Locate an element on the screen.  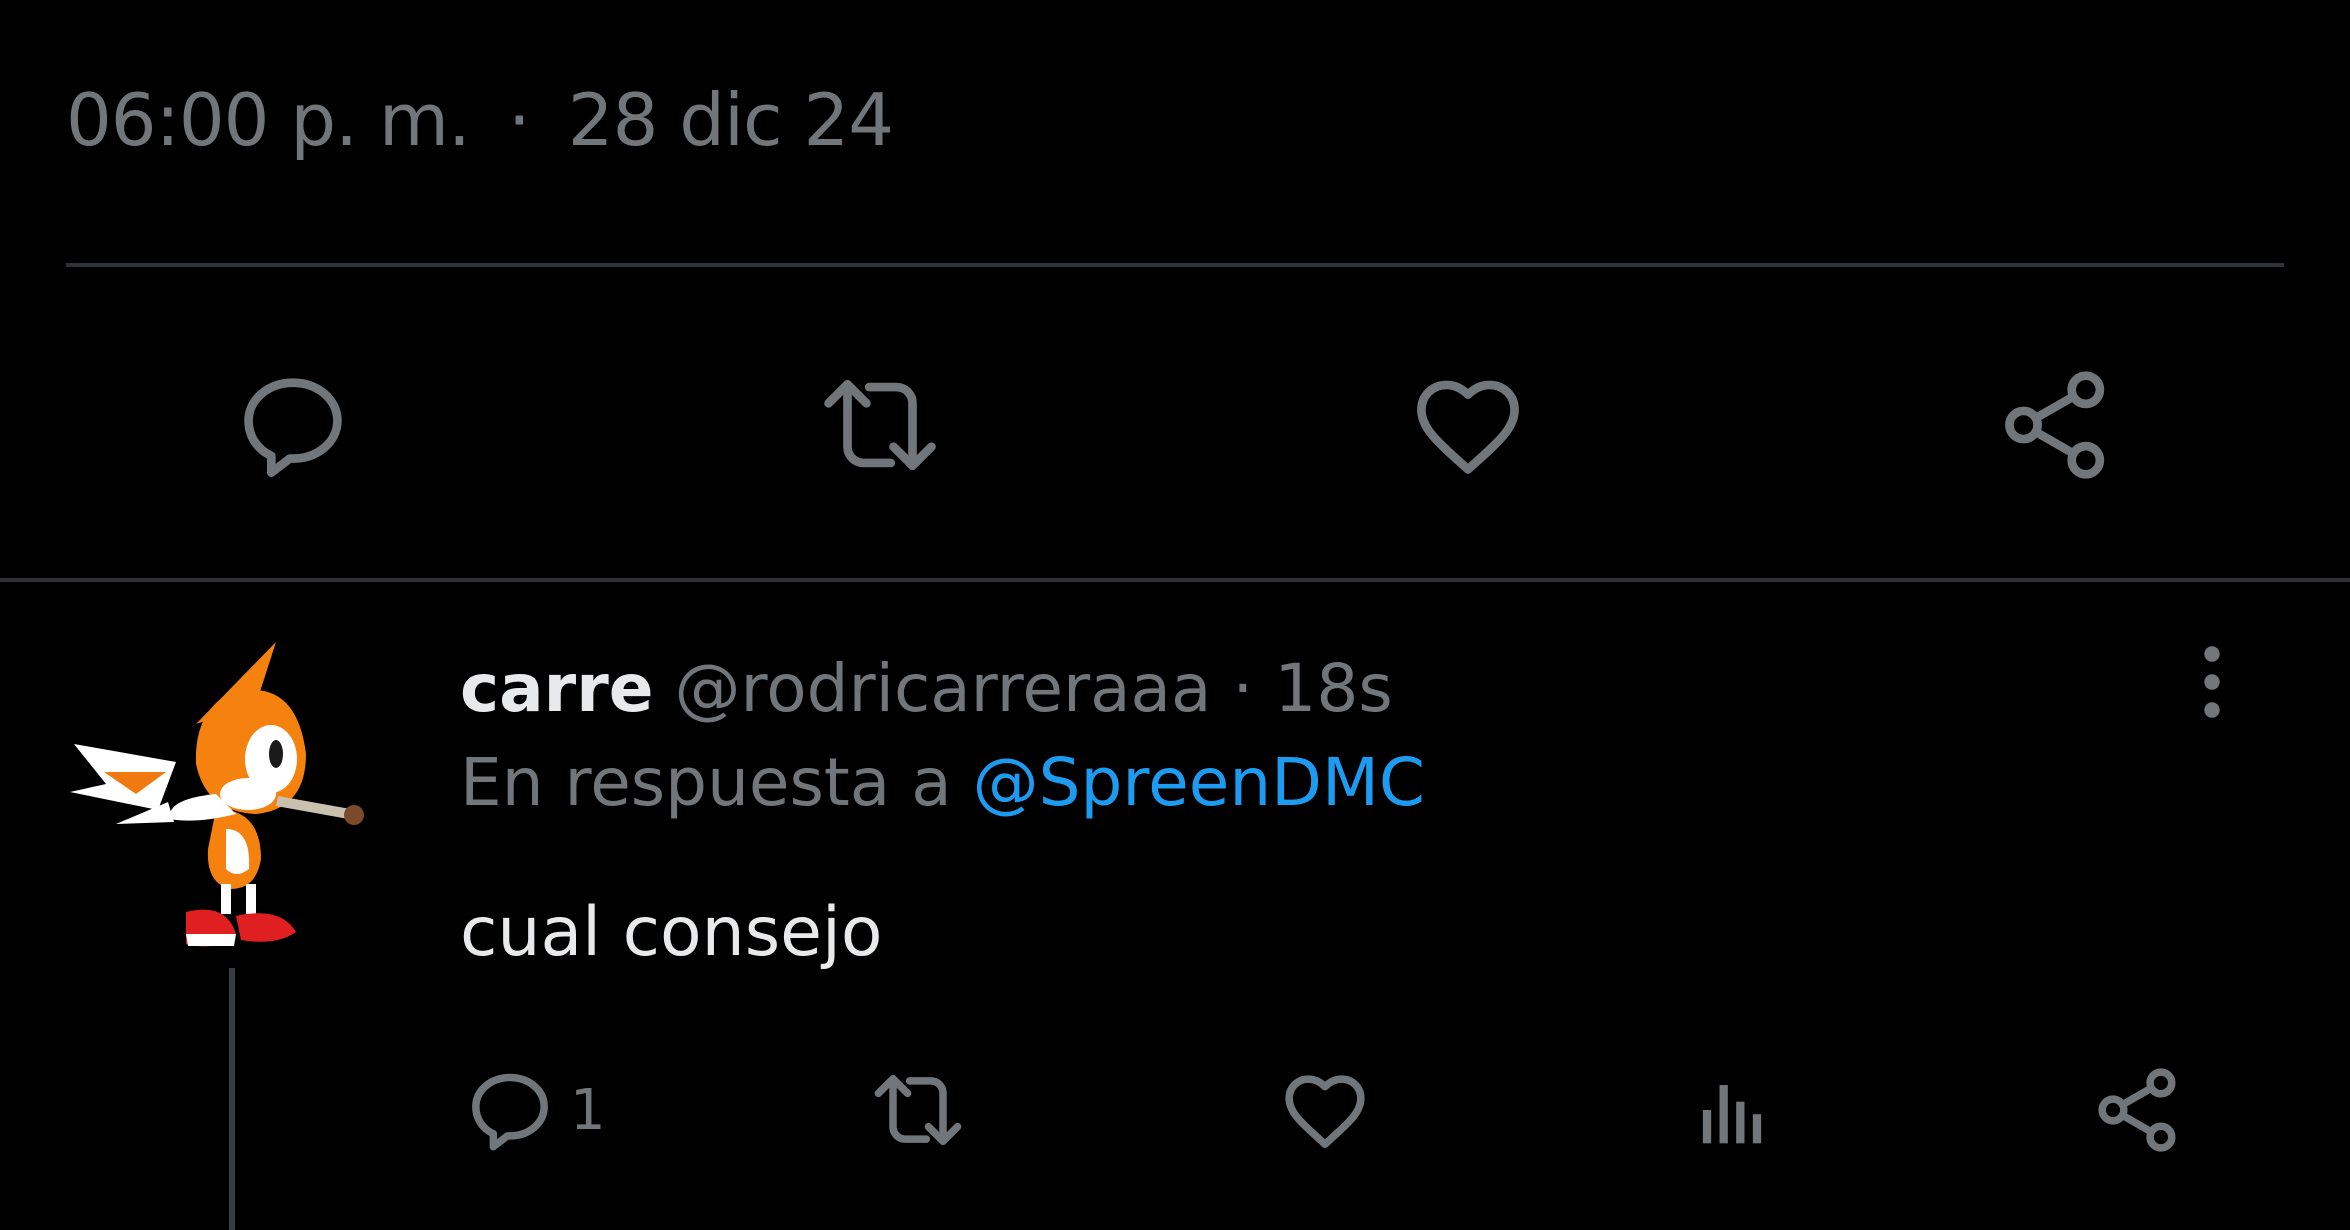
display-name: carre is located at coordinates (557, 688).